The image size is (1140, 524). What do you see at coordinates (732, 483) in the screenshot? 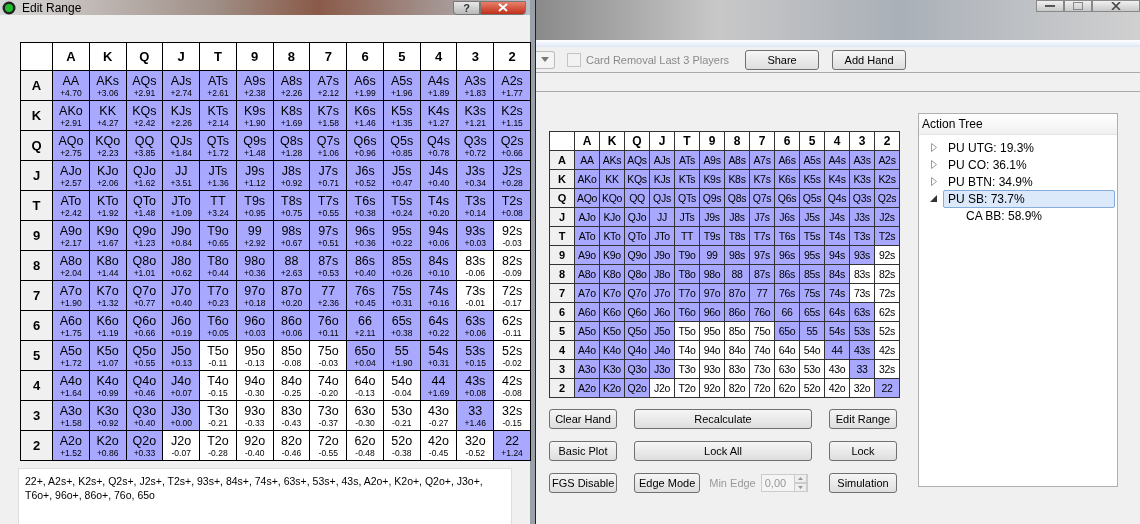
I see `spinner-label: Min Edge` at bounding box center [732, 483].